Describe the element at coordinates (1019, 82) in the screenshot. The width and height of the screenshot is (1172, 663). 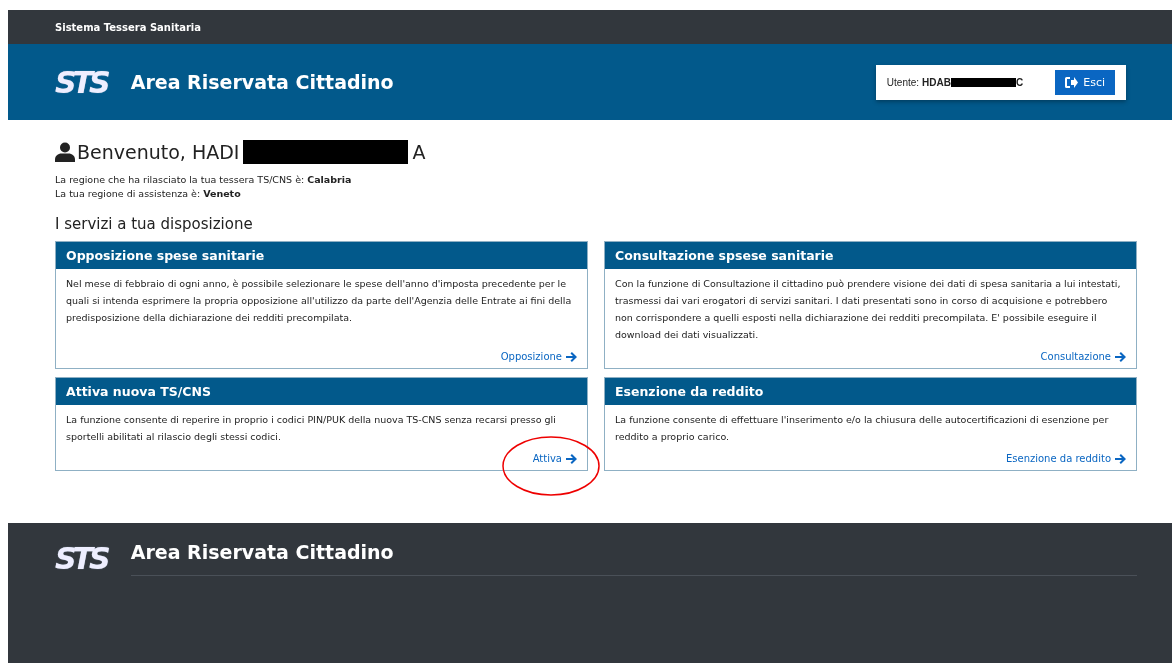
I see `user-code: C` at that location.